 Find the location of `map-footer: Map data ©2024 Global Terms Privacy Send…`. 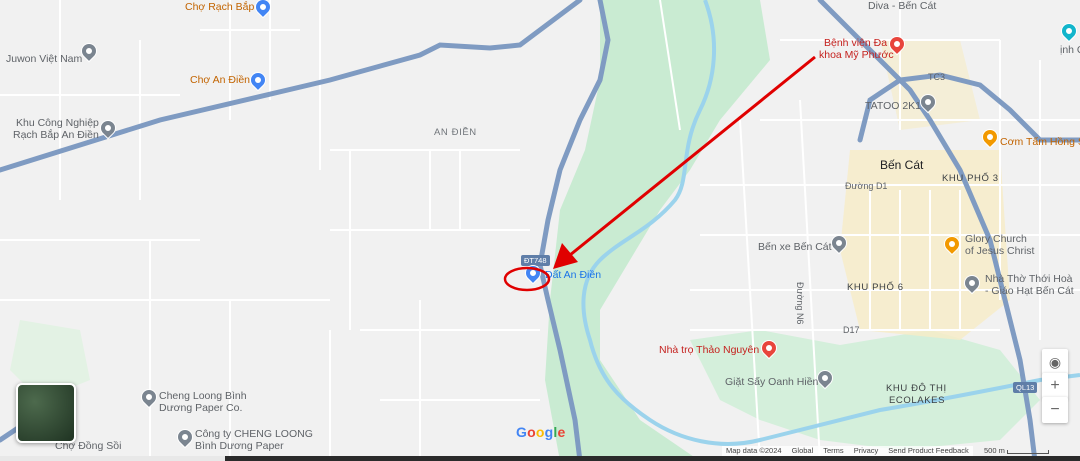

map-footer: Map data ©2024 Global Terms Privacy Send… is located at coordinates (847, 451).